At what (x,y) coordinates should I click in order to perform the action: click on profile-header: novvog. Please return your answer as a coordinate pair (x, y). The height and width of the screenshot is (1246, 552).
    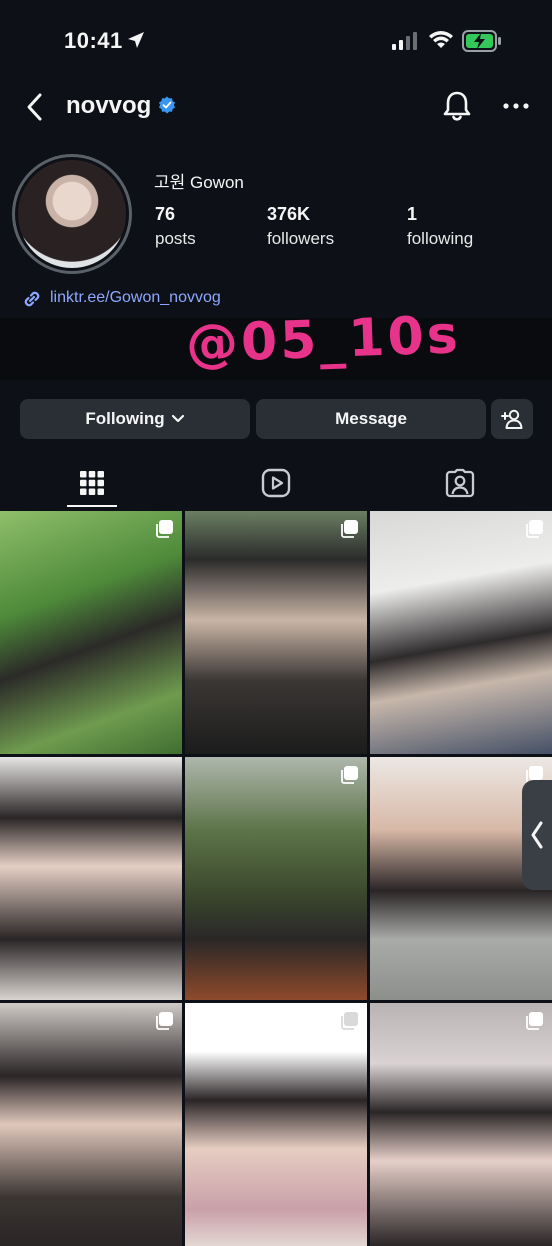
    Looking at the image, I should click on (276, 108).